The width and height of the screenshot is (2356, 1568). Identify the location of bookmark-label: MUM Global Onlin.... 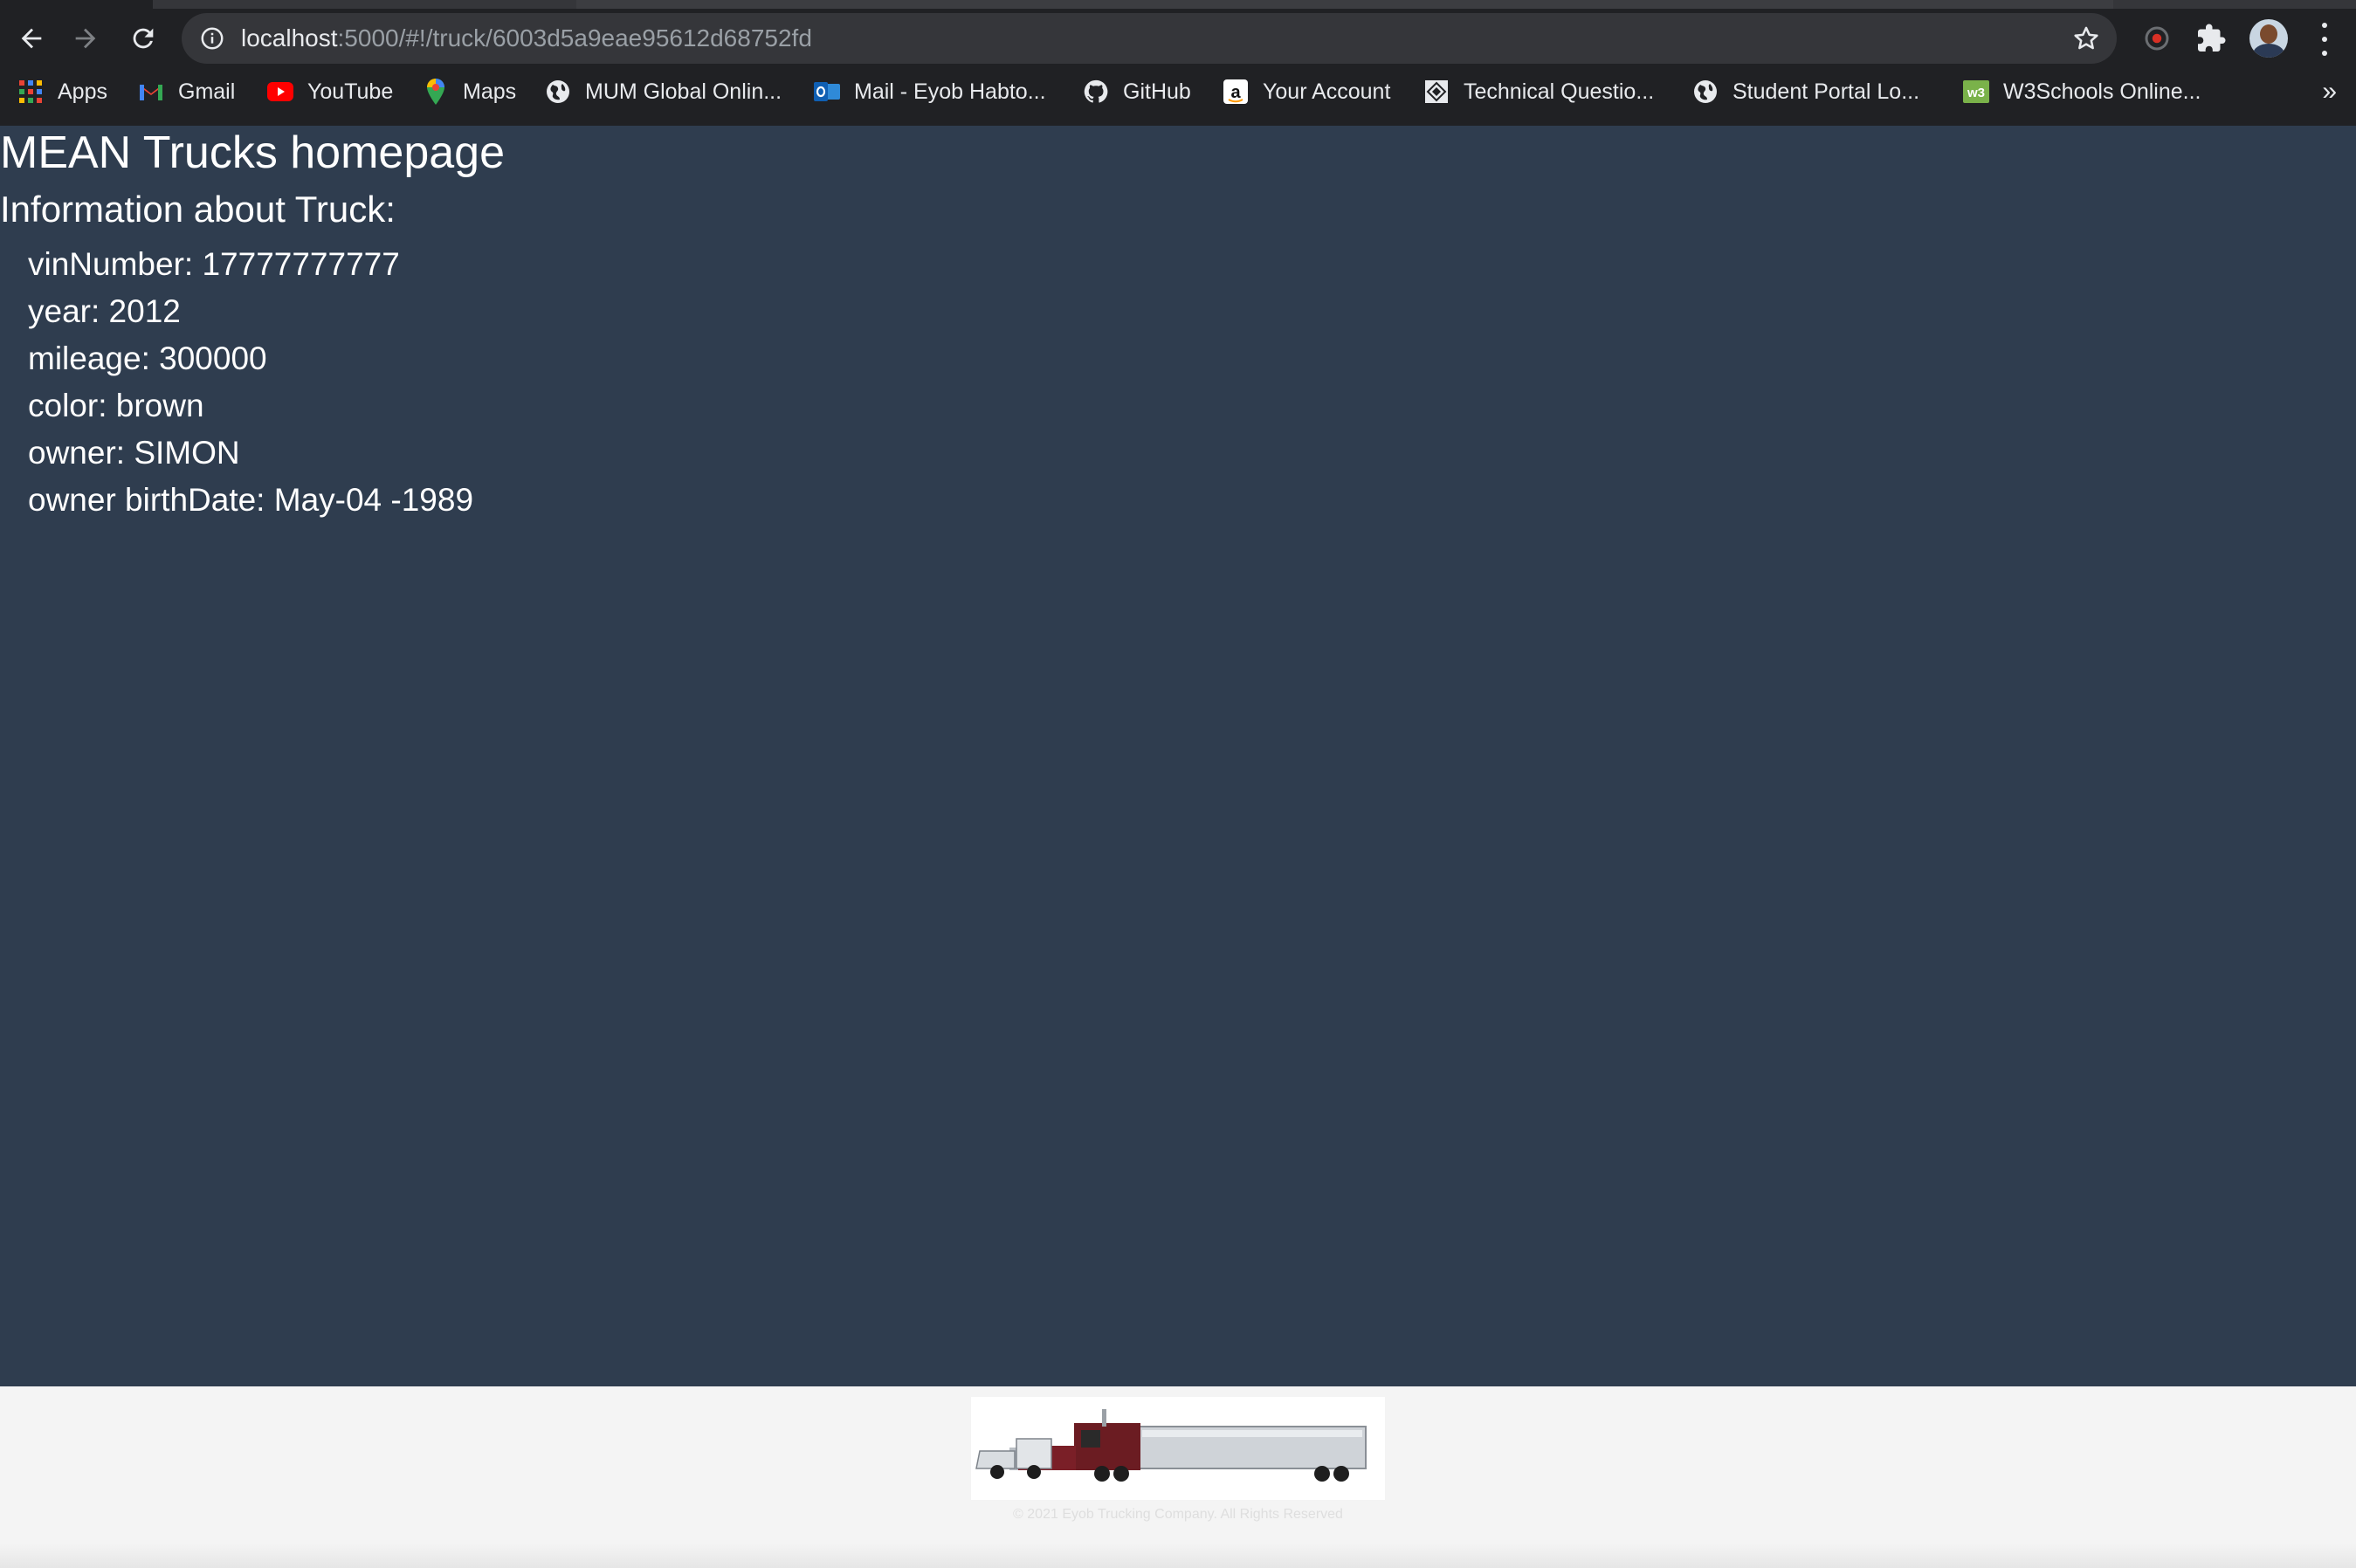
(683, 91).